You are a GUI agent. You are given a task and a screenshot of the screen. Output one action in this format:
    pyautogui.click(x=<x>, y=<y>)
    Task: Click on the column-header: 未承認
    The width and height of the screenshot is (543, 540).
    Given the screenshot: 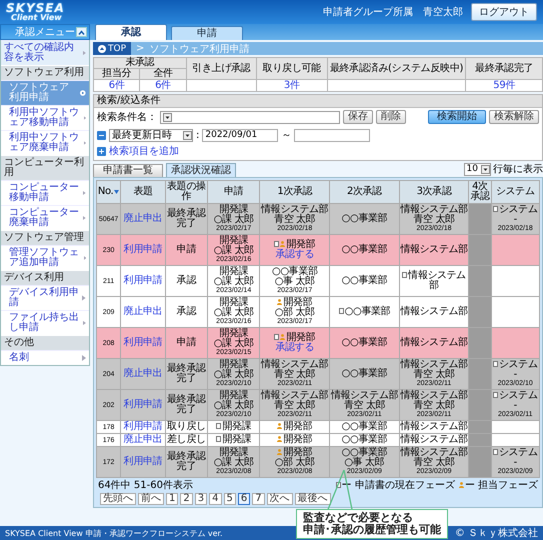 What is the action you would take?
    pyautogui.click(x=140, y=63)
    